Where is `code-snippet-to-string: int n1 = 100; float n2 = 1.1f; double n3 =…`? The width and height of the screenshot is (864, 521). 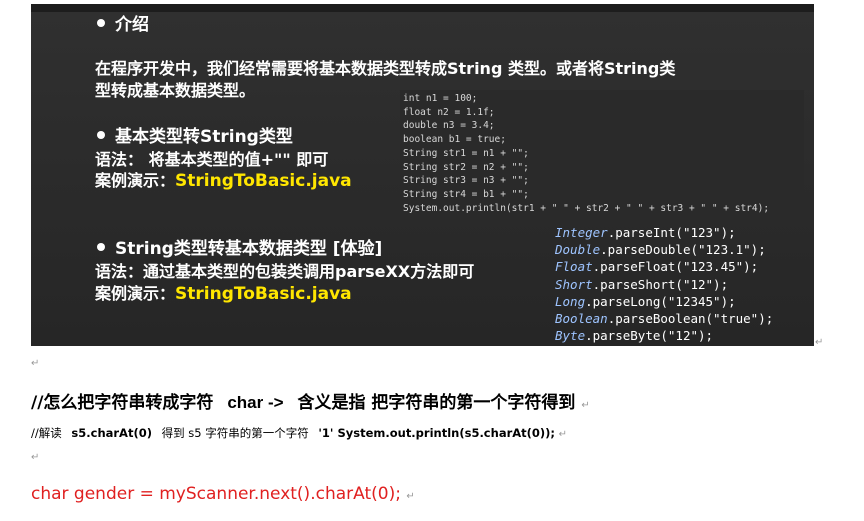 code-snippet-to-string: int n1 = 100; float n2 = 1.1f; double n3 =… is located at coordinates (602, 154).